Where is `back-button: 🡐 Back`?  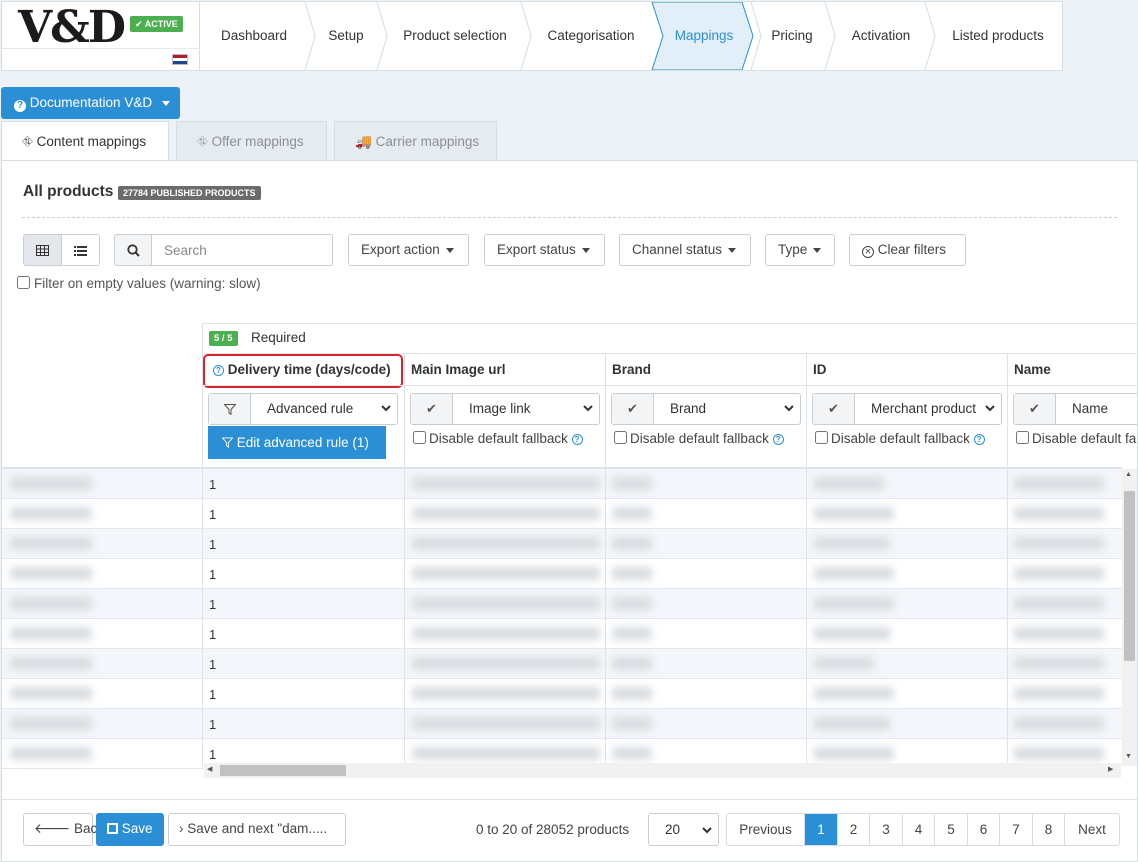 back-button: 🡐 Back is located at coordinates (63, 829).